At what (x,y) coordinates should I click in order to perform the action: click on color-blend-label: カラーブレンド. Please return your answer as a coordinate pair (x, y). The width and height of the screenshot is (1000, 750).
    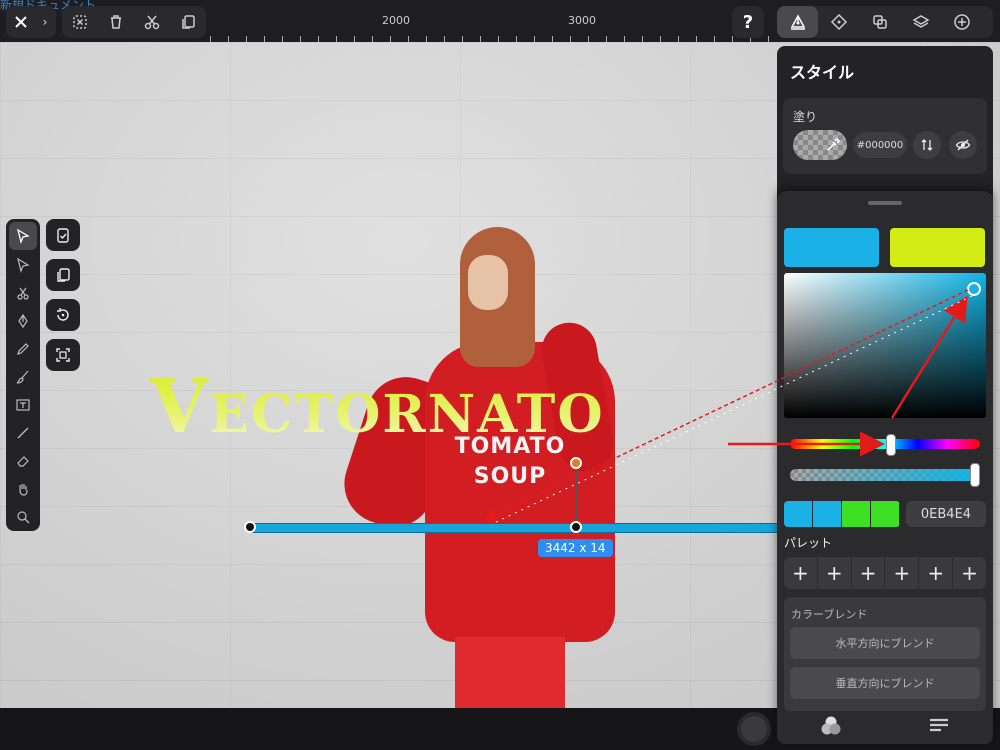
    Looking at the image, I should click on (829, 614).